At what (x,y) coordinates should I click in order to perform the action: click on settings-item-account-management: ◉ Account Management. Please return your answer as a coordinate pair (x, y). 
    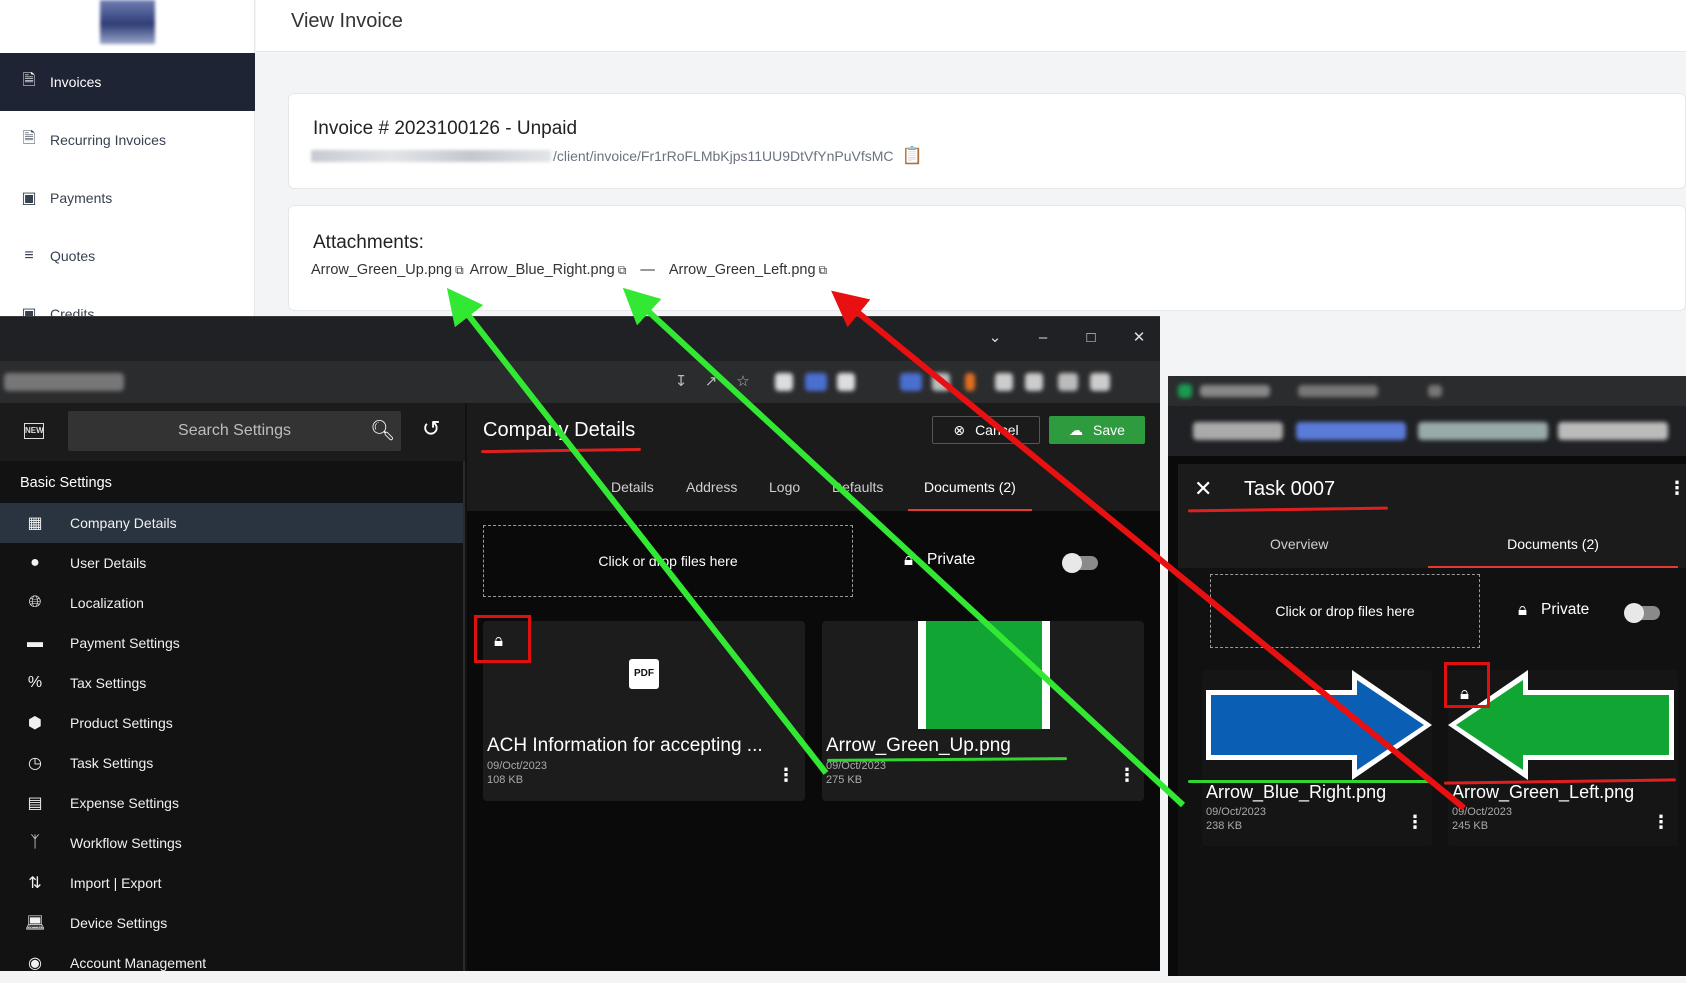
    Looking at the image, I should click on (231, 963).